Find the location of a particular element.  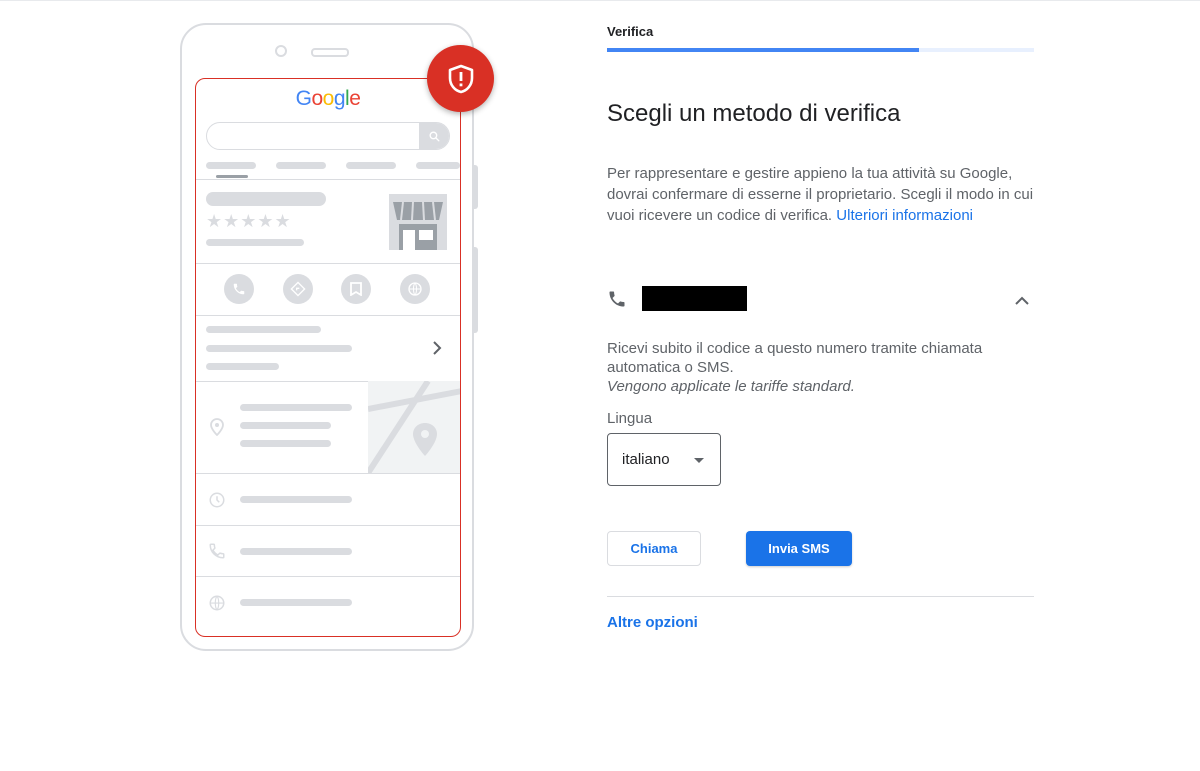

rating-stars: ★★★★★ is located at coordinates (249, 221).